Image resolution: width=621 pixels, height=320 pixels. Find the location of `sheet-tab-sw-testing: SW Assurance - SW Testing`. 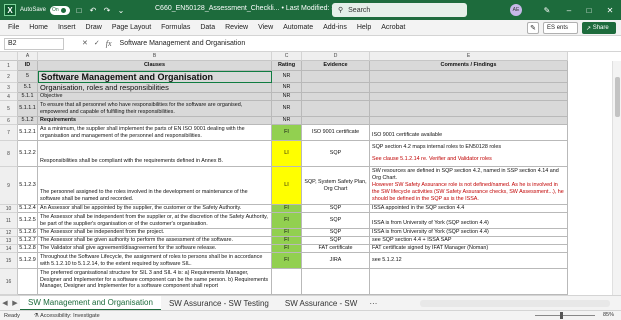

sheet-tab-sw-testing: SW Assurance - SW Testing is located at coordinates (219, 303).